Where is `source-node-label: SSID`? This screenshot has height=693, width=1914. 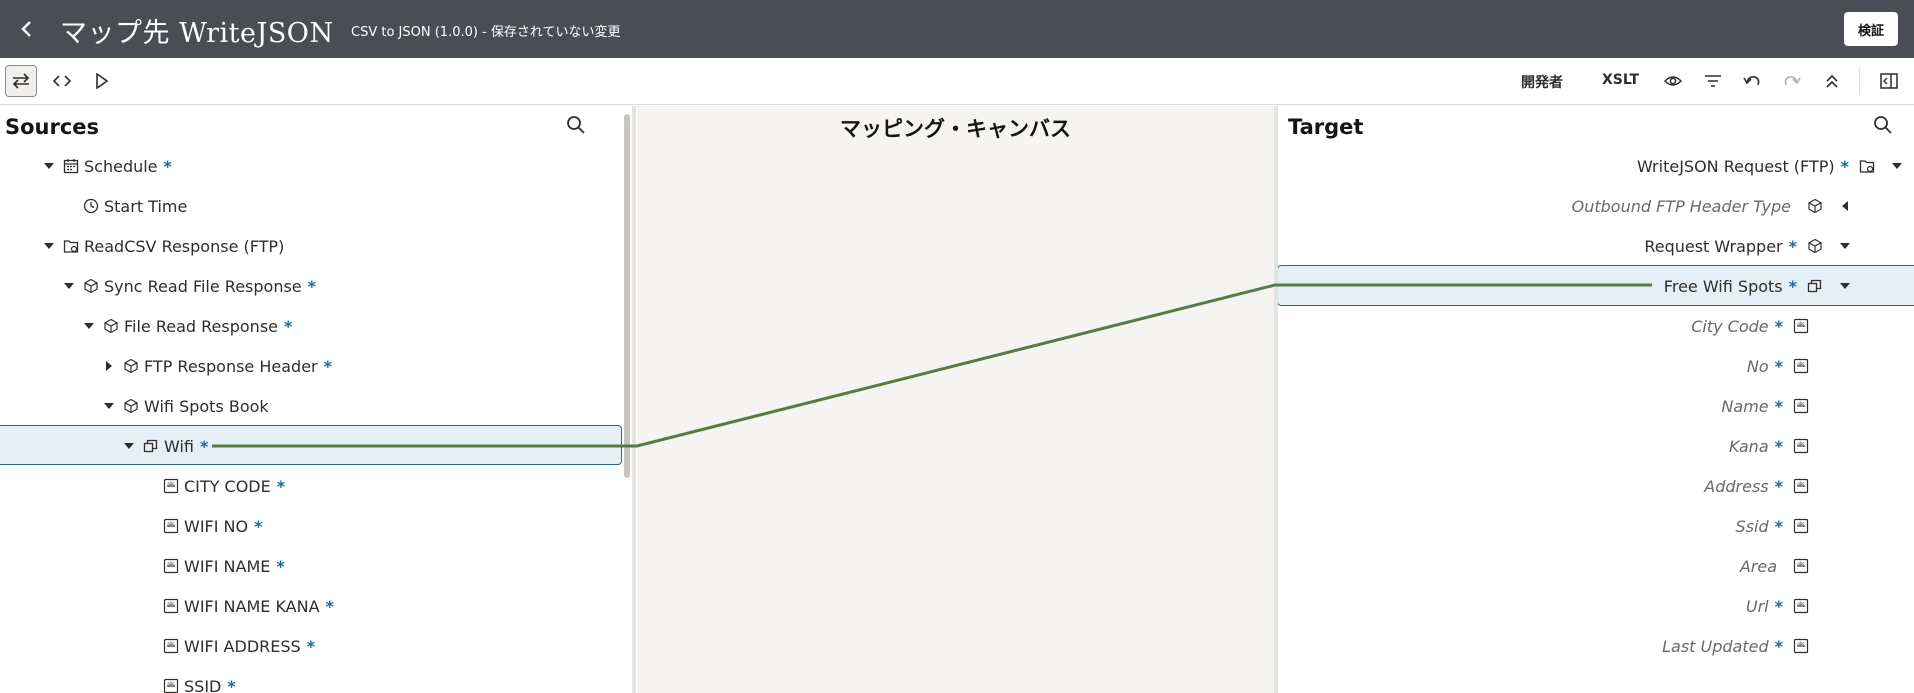 source-node-label: SSID is located at coordinates (203, 684).